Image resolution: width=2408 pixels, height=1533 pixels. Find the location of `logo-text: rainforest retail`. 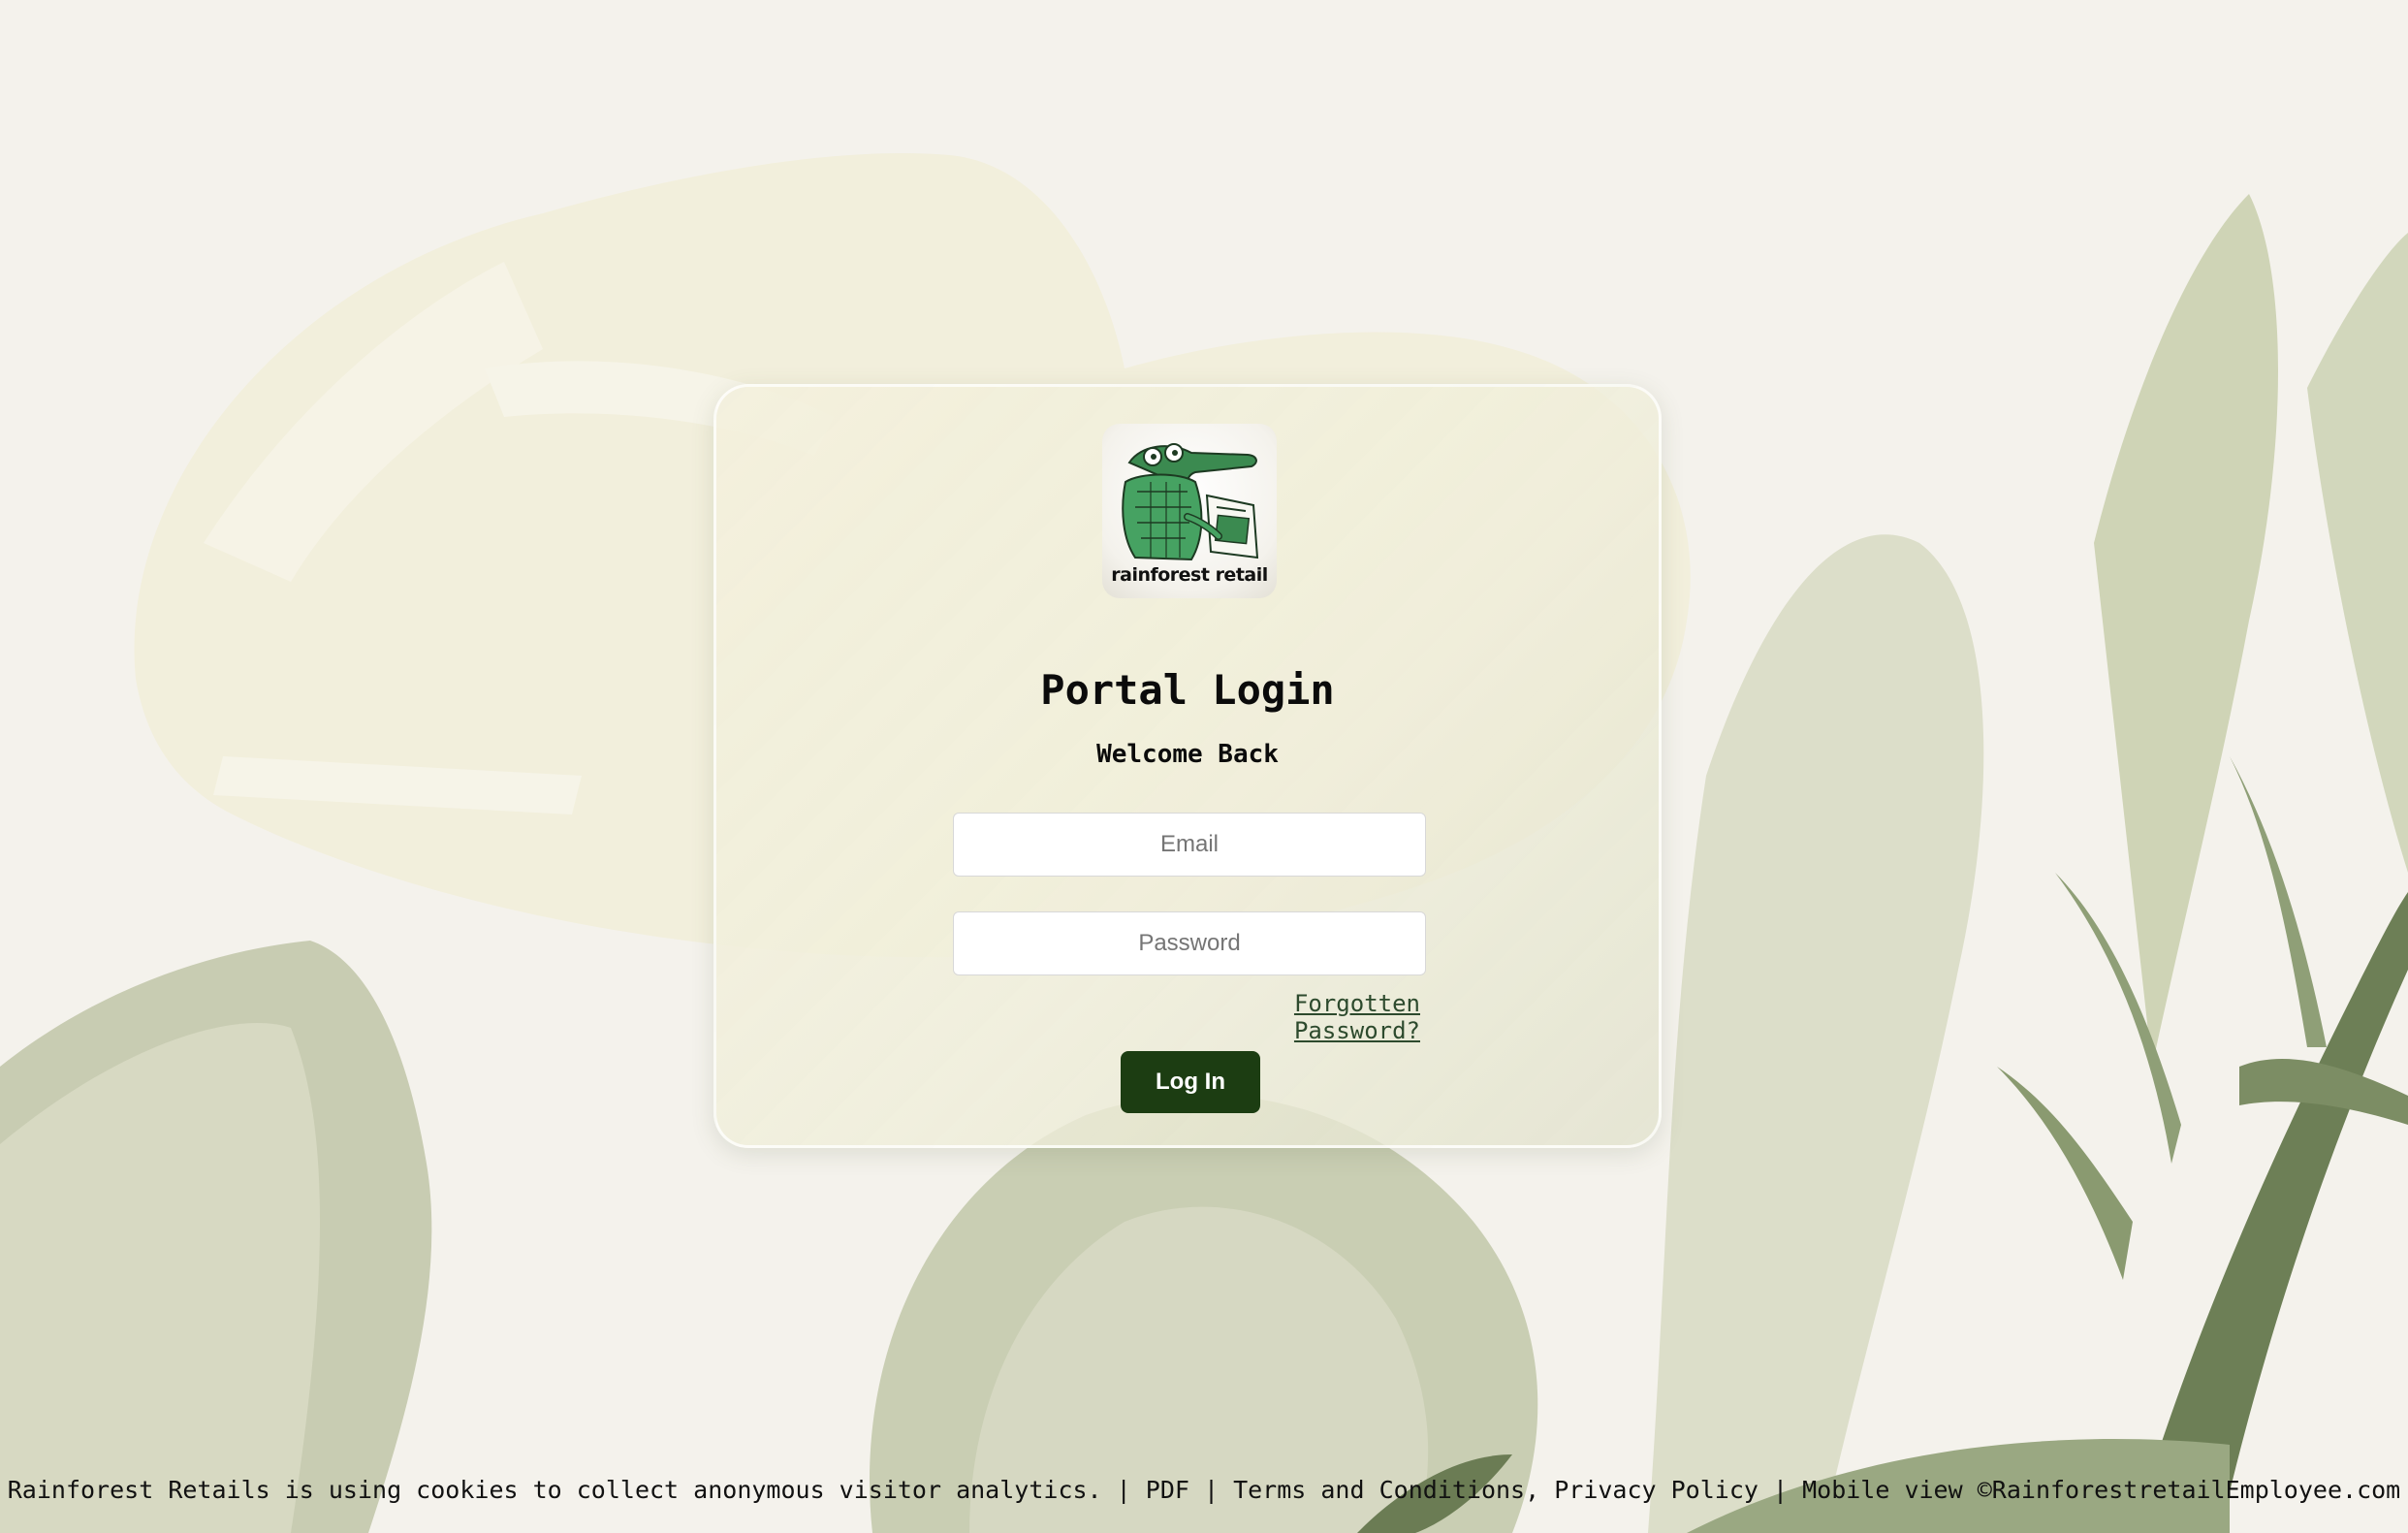

logo-text: rainforest retail is located at coordinates (1189, 575).